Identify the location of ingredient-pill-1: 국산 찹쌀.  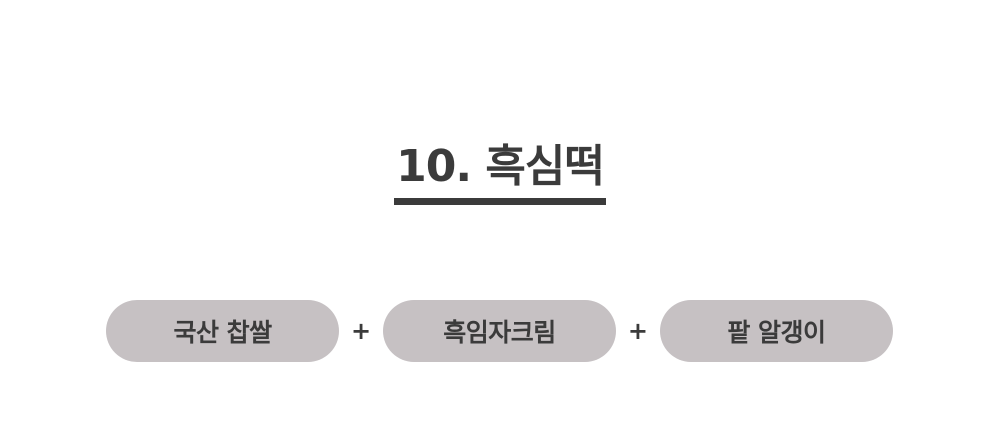
(223, 331).